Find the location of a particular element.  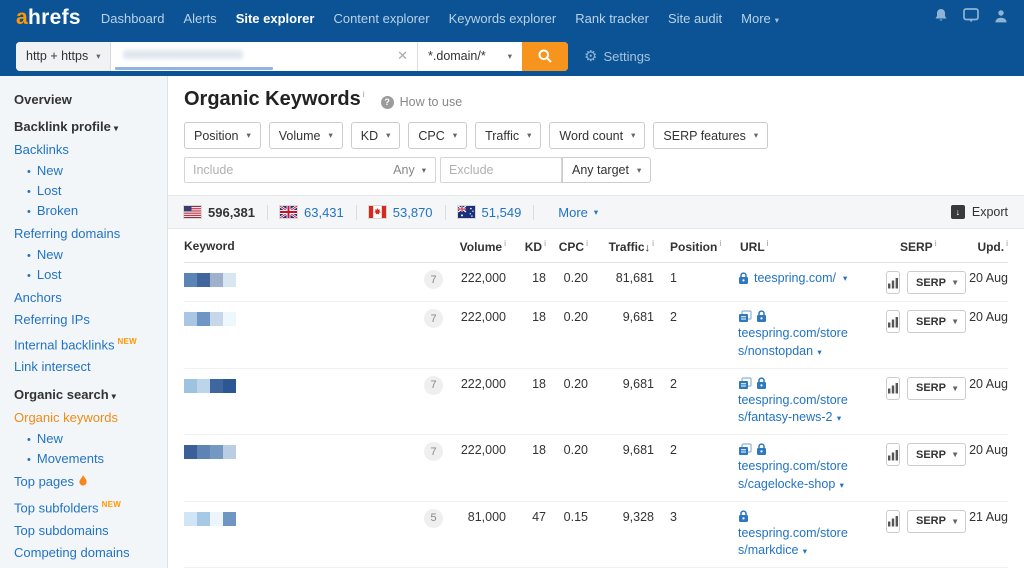

include-any-select: Any ▾ is located at coordinates (409, 170).